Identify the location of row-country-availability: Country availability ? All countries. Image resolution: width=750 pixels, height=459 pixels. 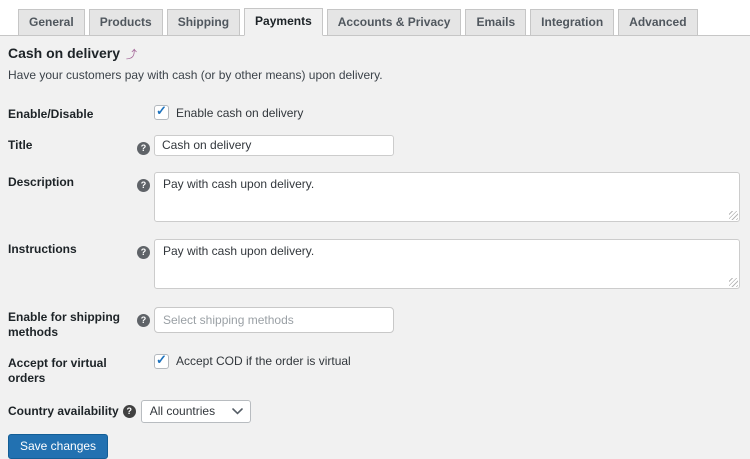
(373, 411).